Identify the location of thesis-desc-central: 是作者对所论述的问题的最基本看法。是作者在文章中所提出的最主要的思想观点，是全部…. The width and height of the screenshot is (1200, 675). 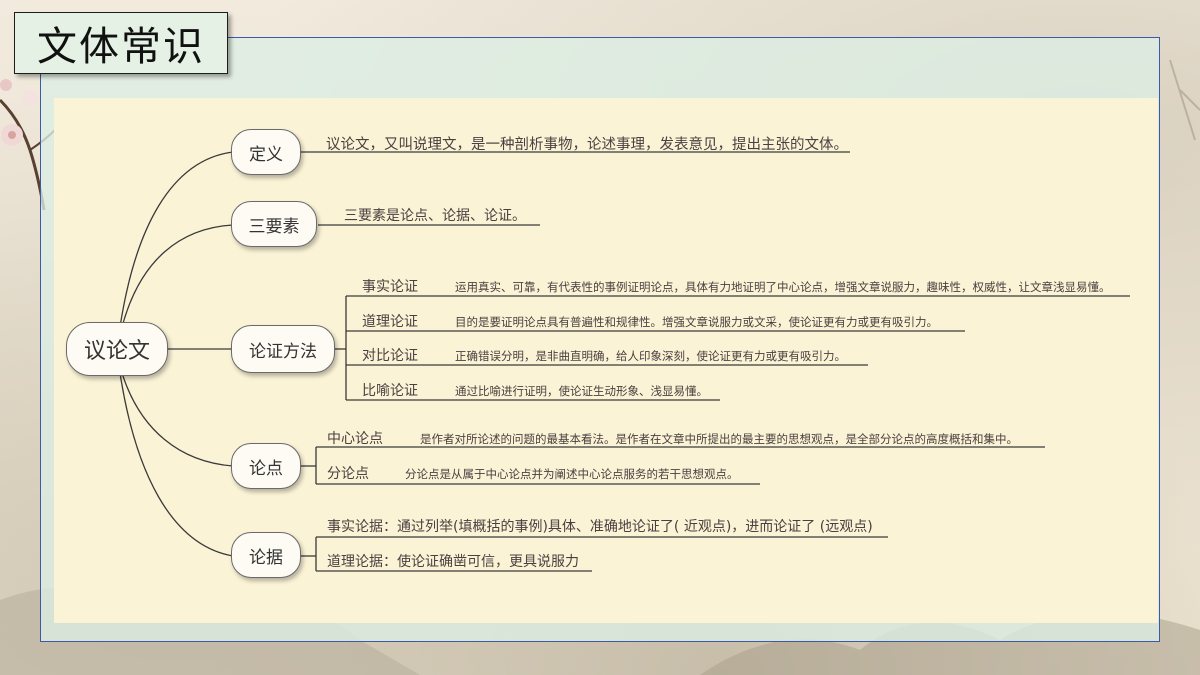
(719, 439).